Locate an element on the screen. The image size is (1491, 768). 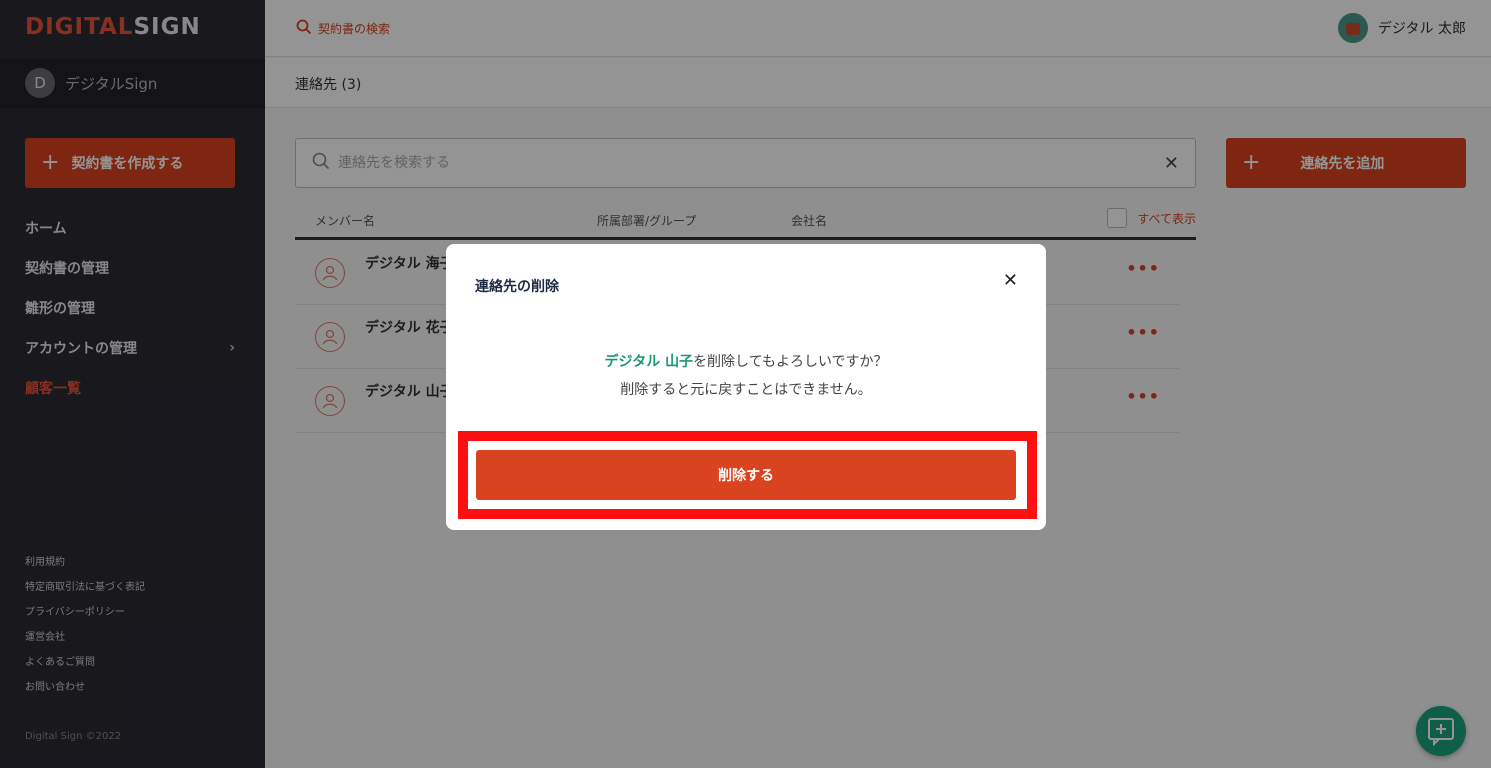
dialog-message-line2: 削除すると元に戻すことはできません。 is located at coordinates (746, 390).